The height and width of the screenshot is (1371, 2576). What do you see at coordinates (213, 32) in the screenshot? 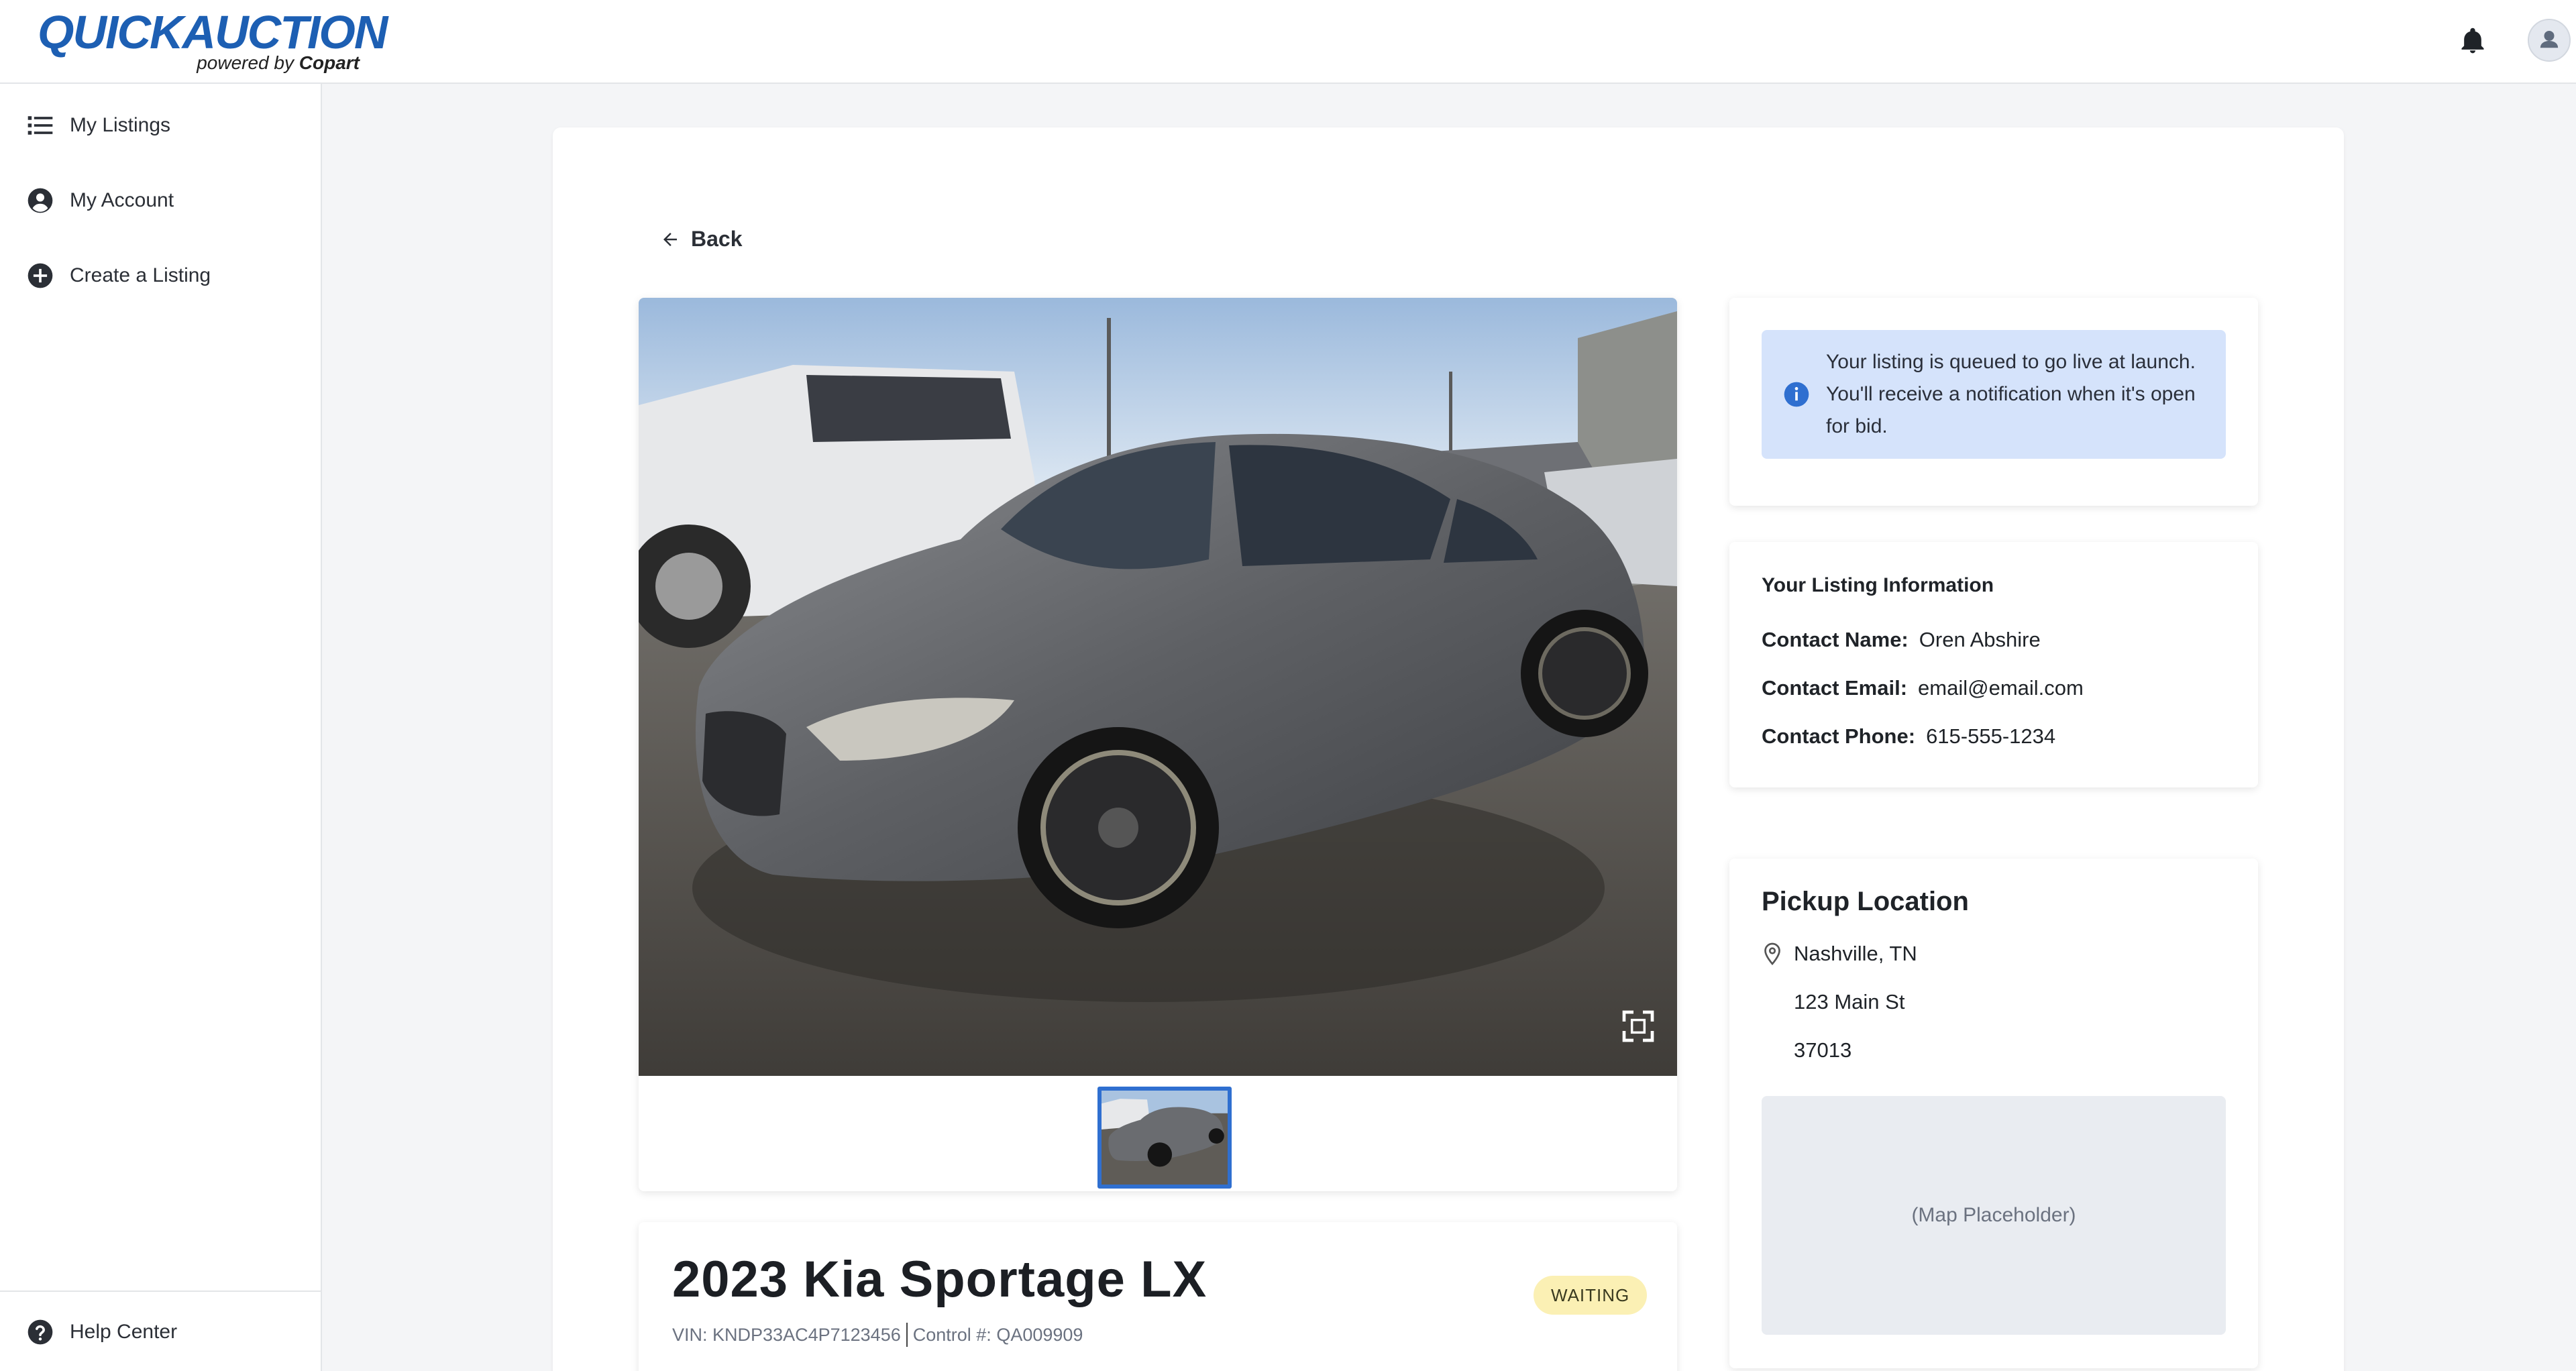
I see `logo-wordmark: QuickAuction` at bounding box center [213, 32].